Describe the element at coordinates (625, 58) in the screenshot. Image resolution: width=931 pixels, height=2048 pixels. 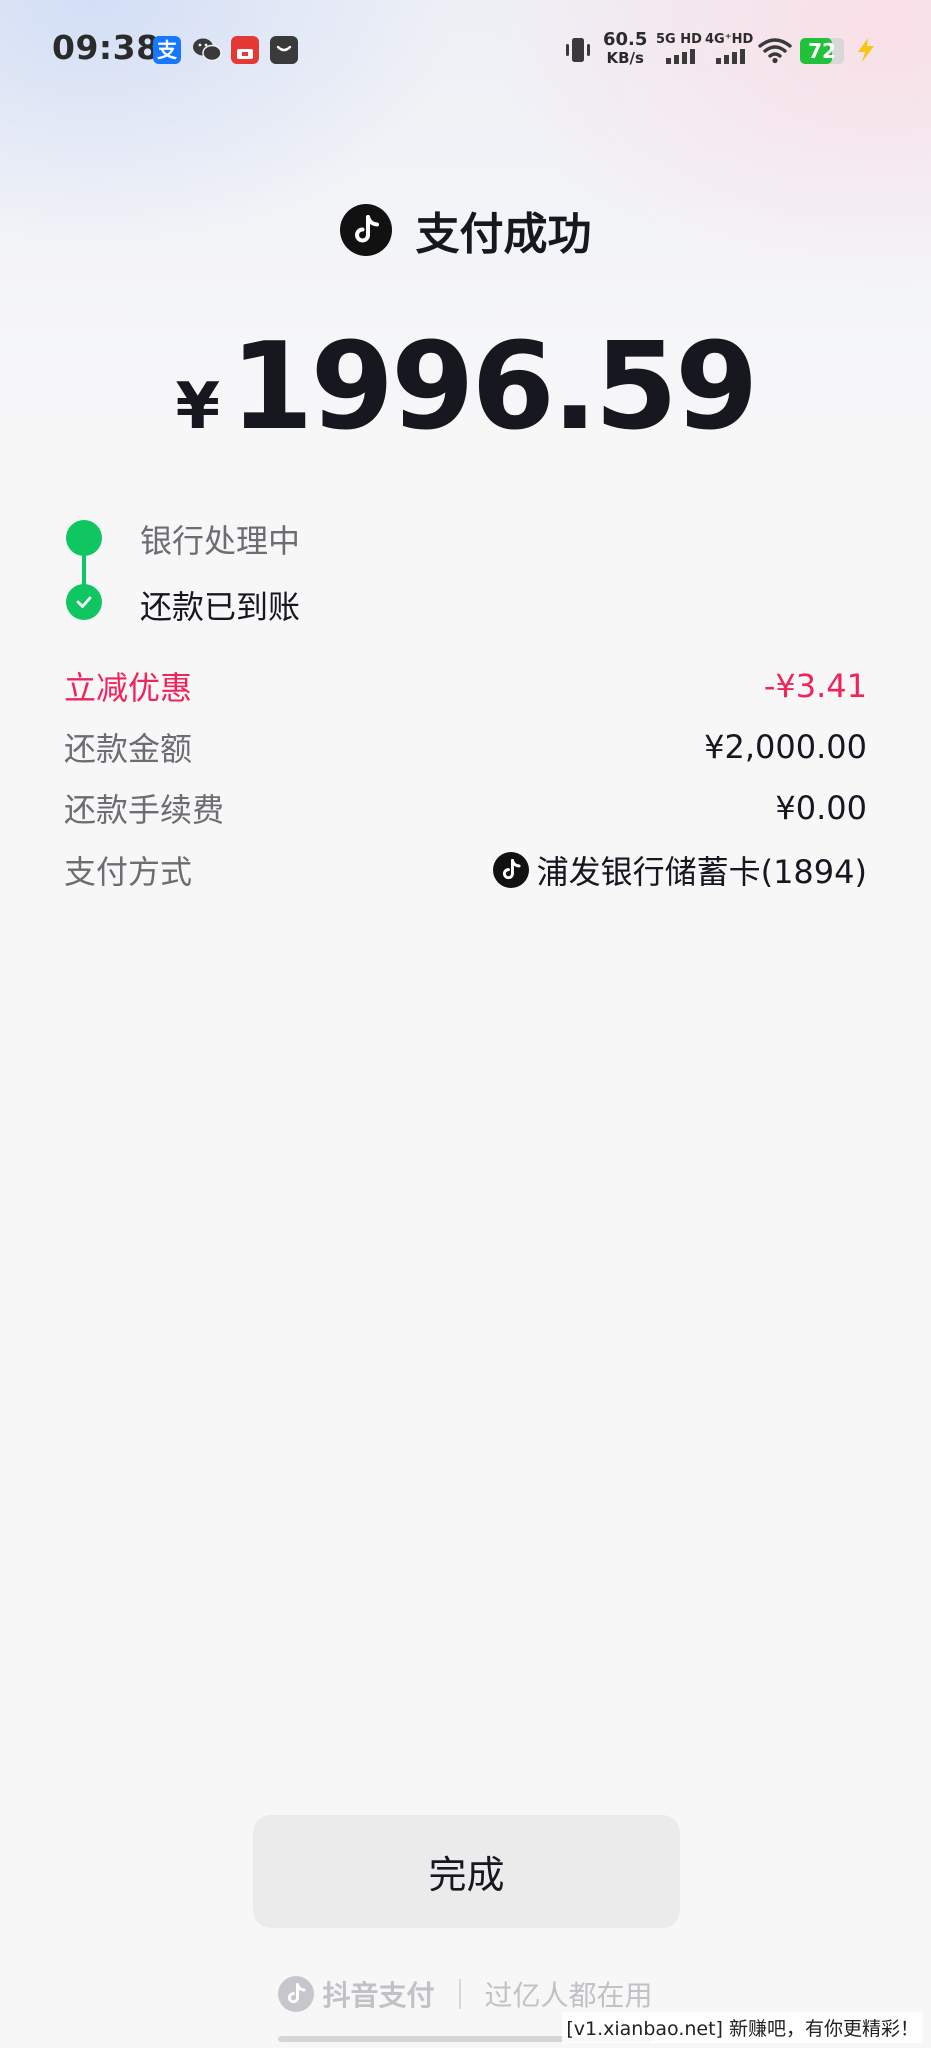
I see `network-speed-unit: KB/s` at that location.